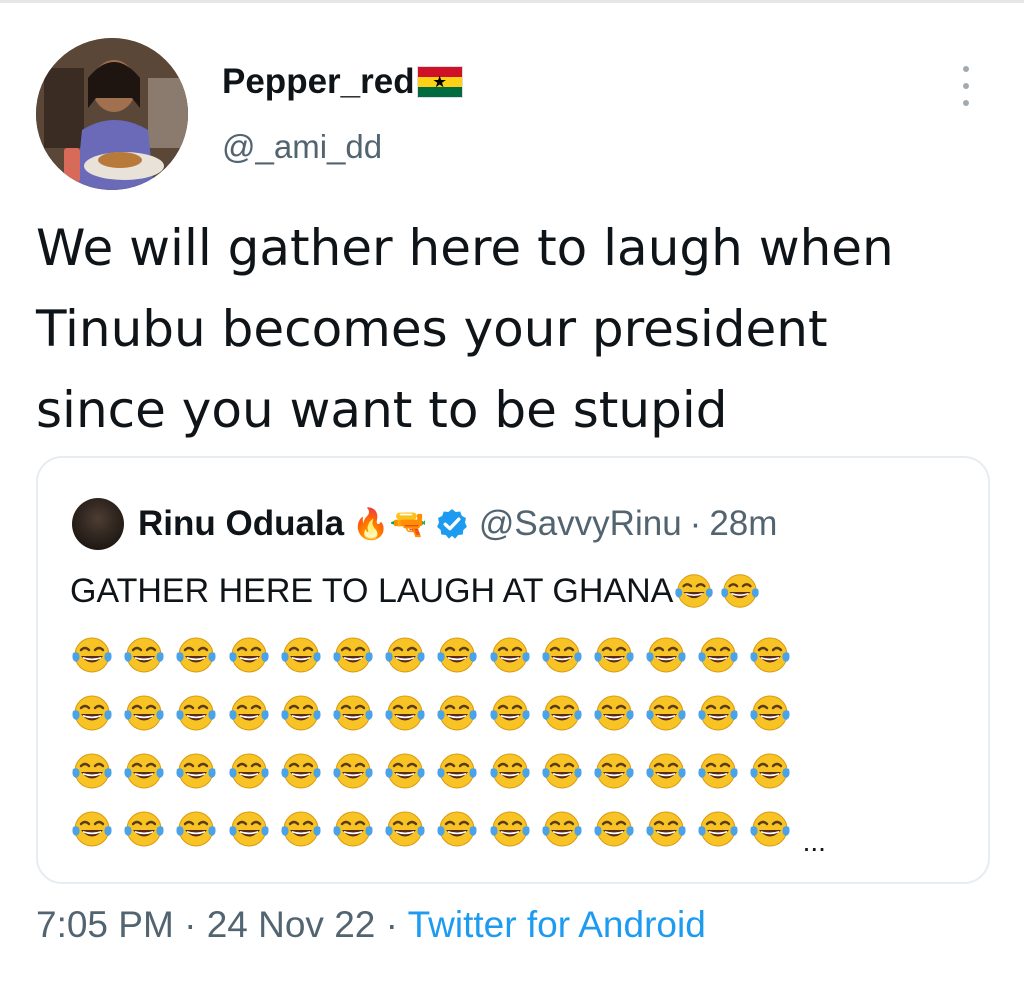 The width and height of the screenshot is (1024, 982). Describe the element at coordinates (302, 147) in the screenshot. I see `author-handle: @_ami_dd` at that location.